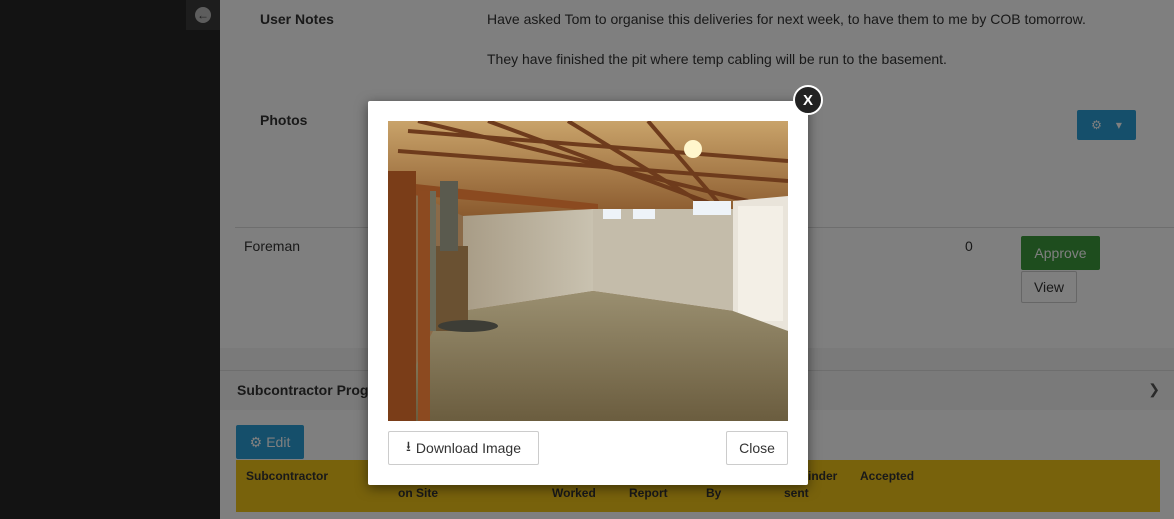 The width and height of the screenshot is (1174, 519). What do you see at coordinates (757, 448) in the screenshot?
I see `close-button: Close` at bounding box center [757, 448].